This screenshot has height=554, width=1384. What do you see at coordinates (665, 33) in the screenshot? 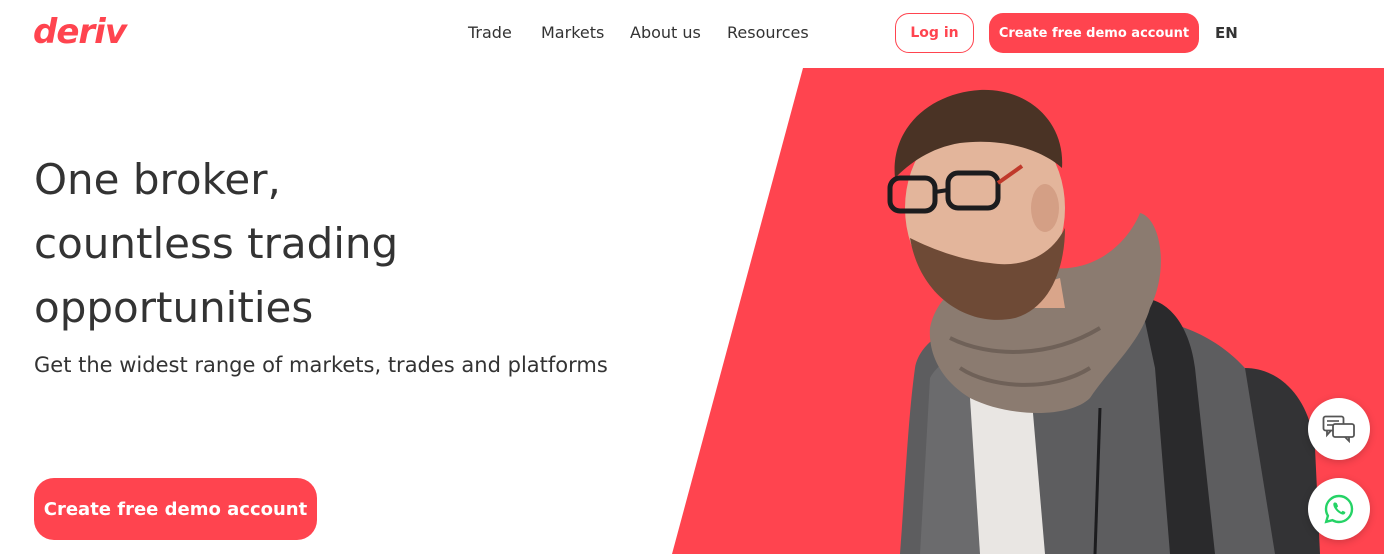
I see `nav-about-us: About us` at bounding box center [665, 33].